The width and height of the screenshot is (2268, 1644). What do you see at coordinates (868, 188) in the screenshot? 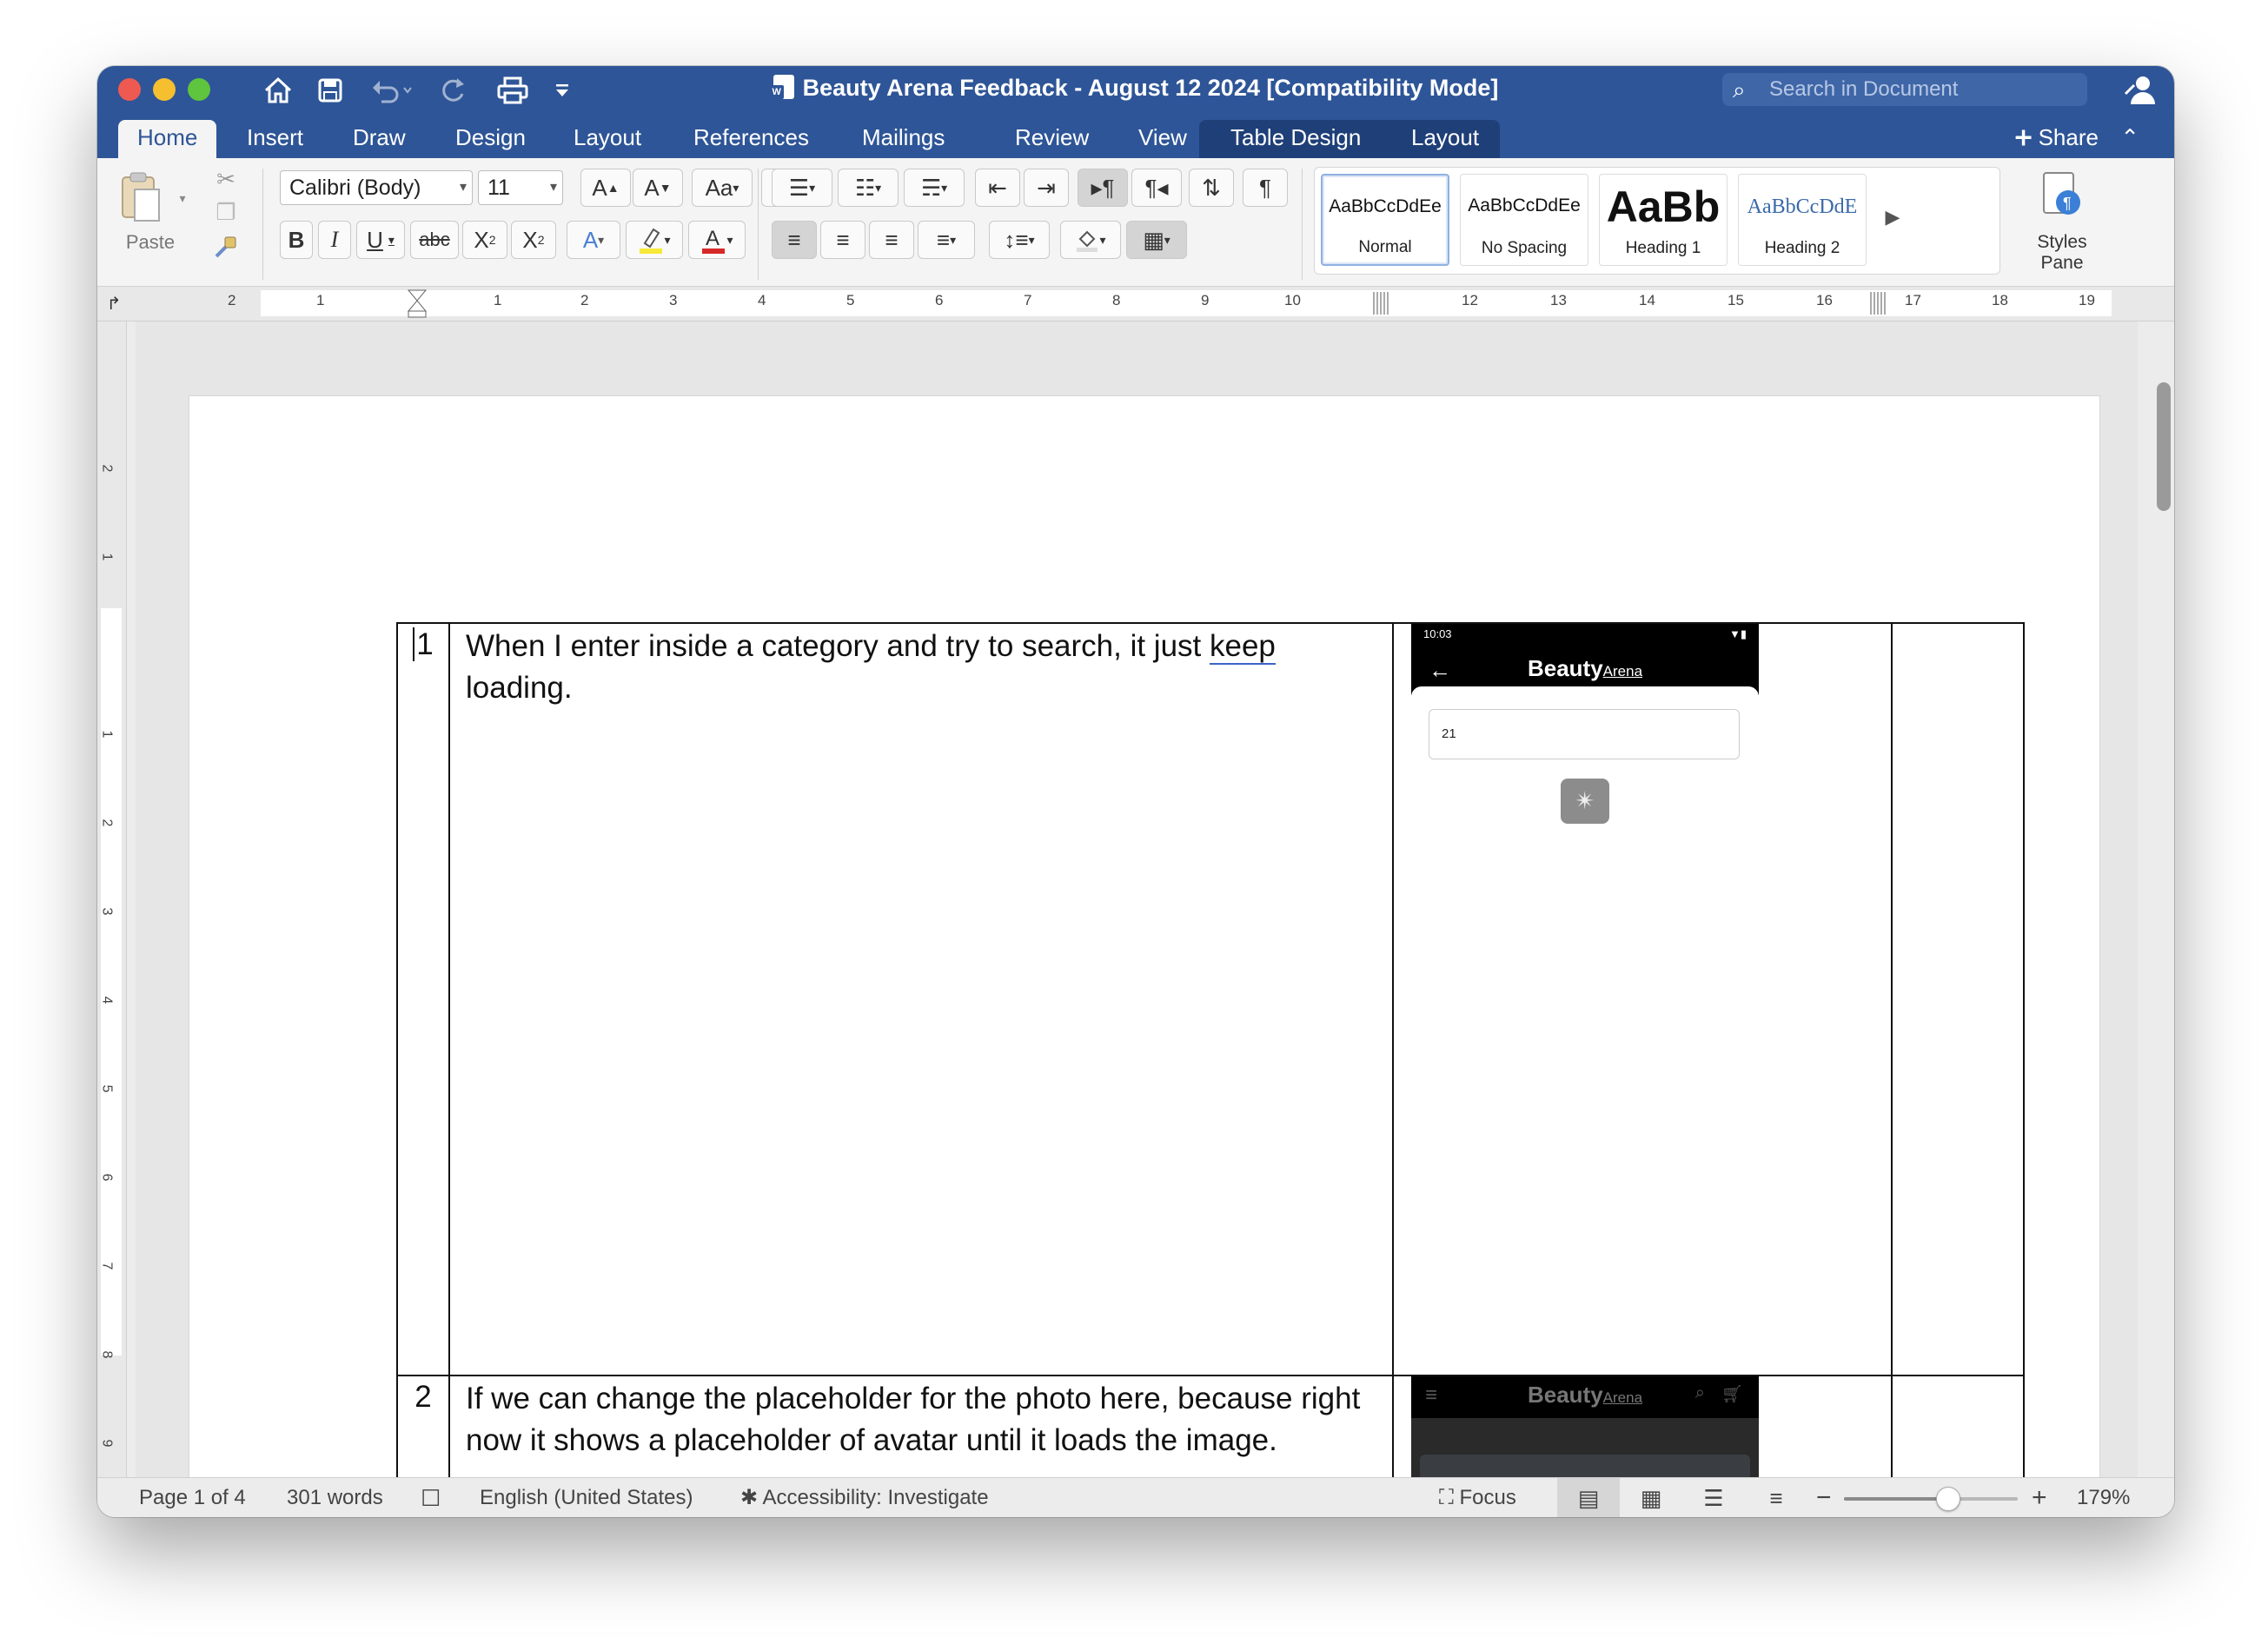
I see `numbering-button: ☷ ▾` at bounding box center [868, 188].